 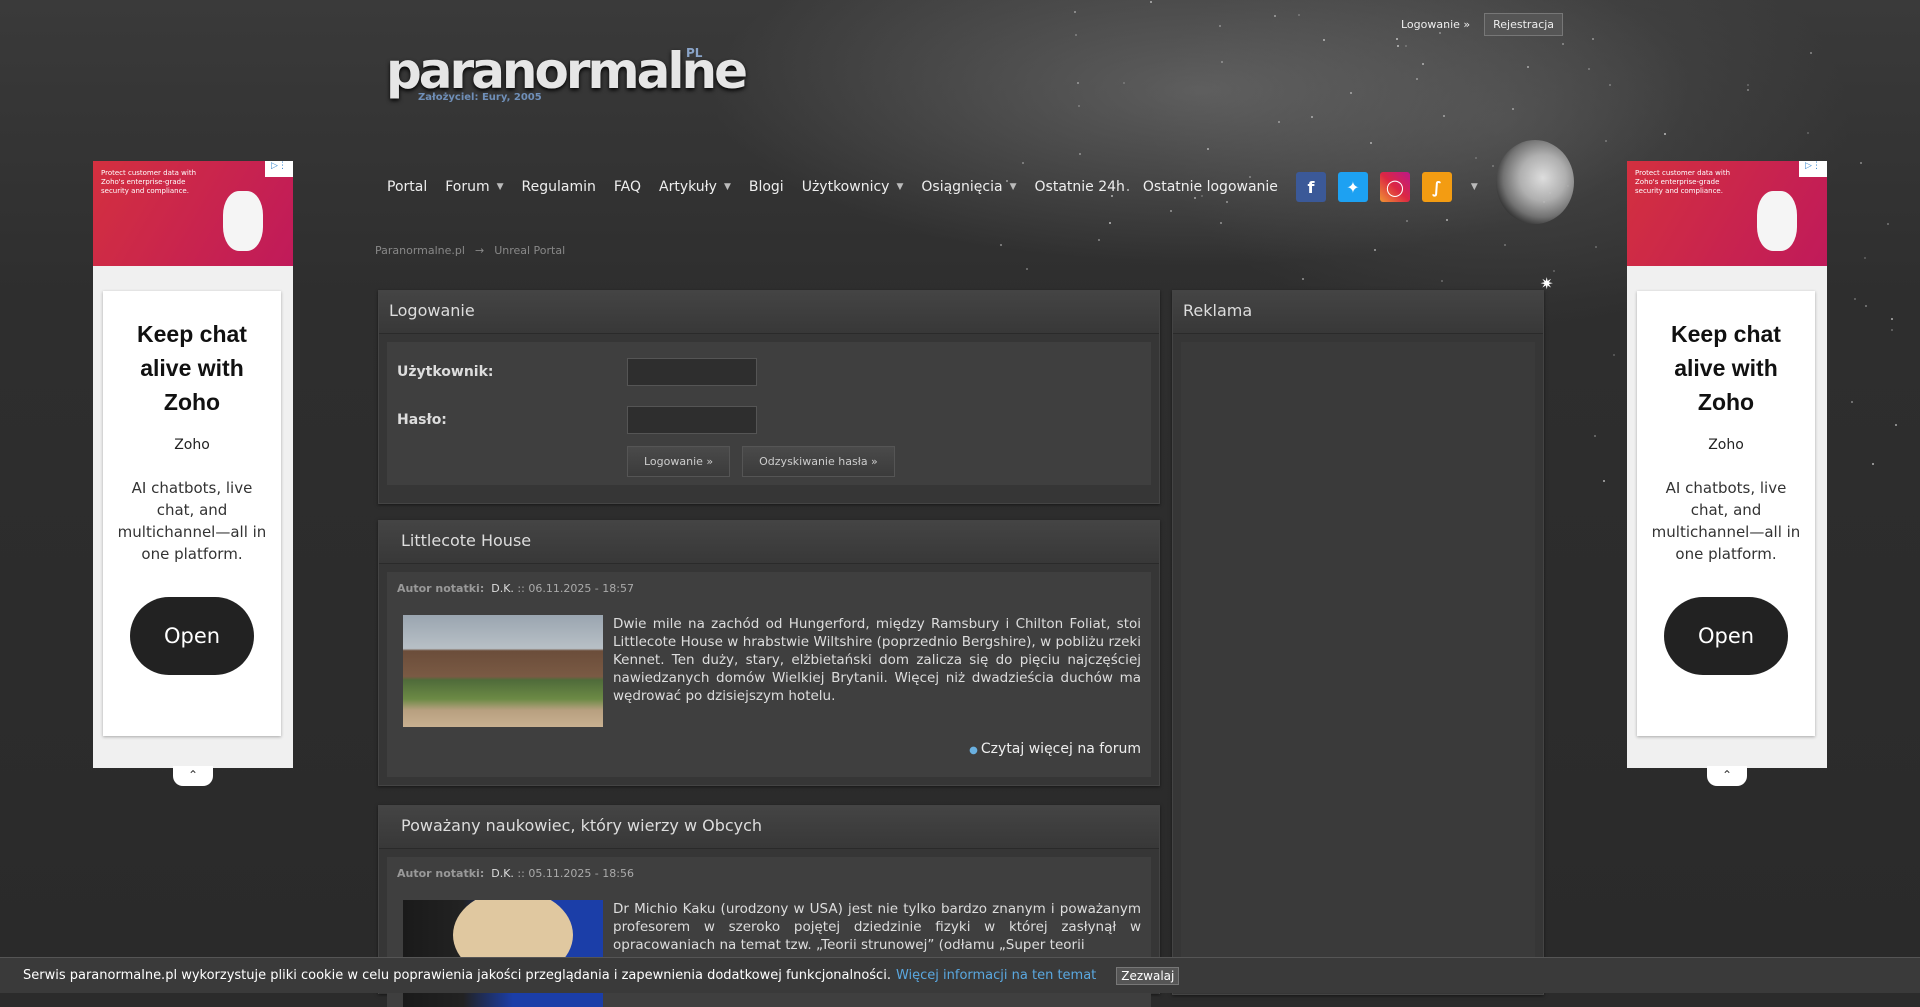 I want to click on moon-decoration, so click(x=1535, y=182).